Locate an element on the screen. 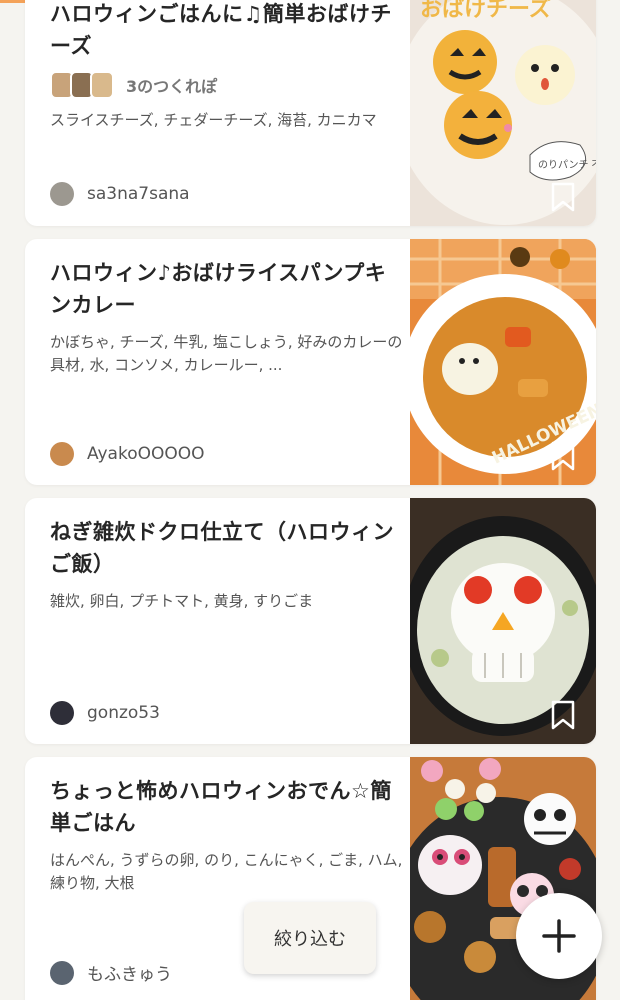  recipe-title: ねぎ雑炊ドクロ仕立て（ハロウィンご飯） is located at coordinates (227, 548).